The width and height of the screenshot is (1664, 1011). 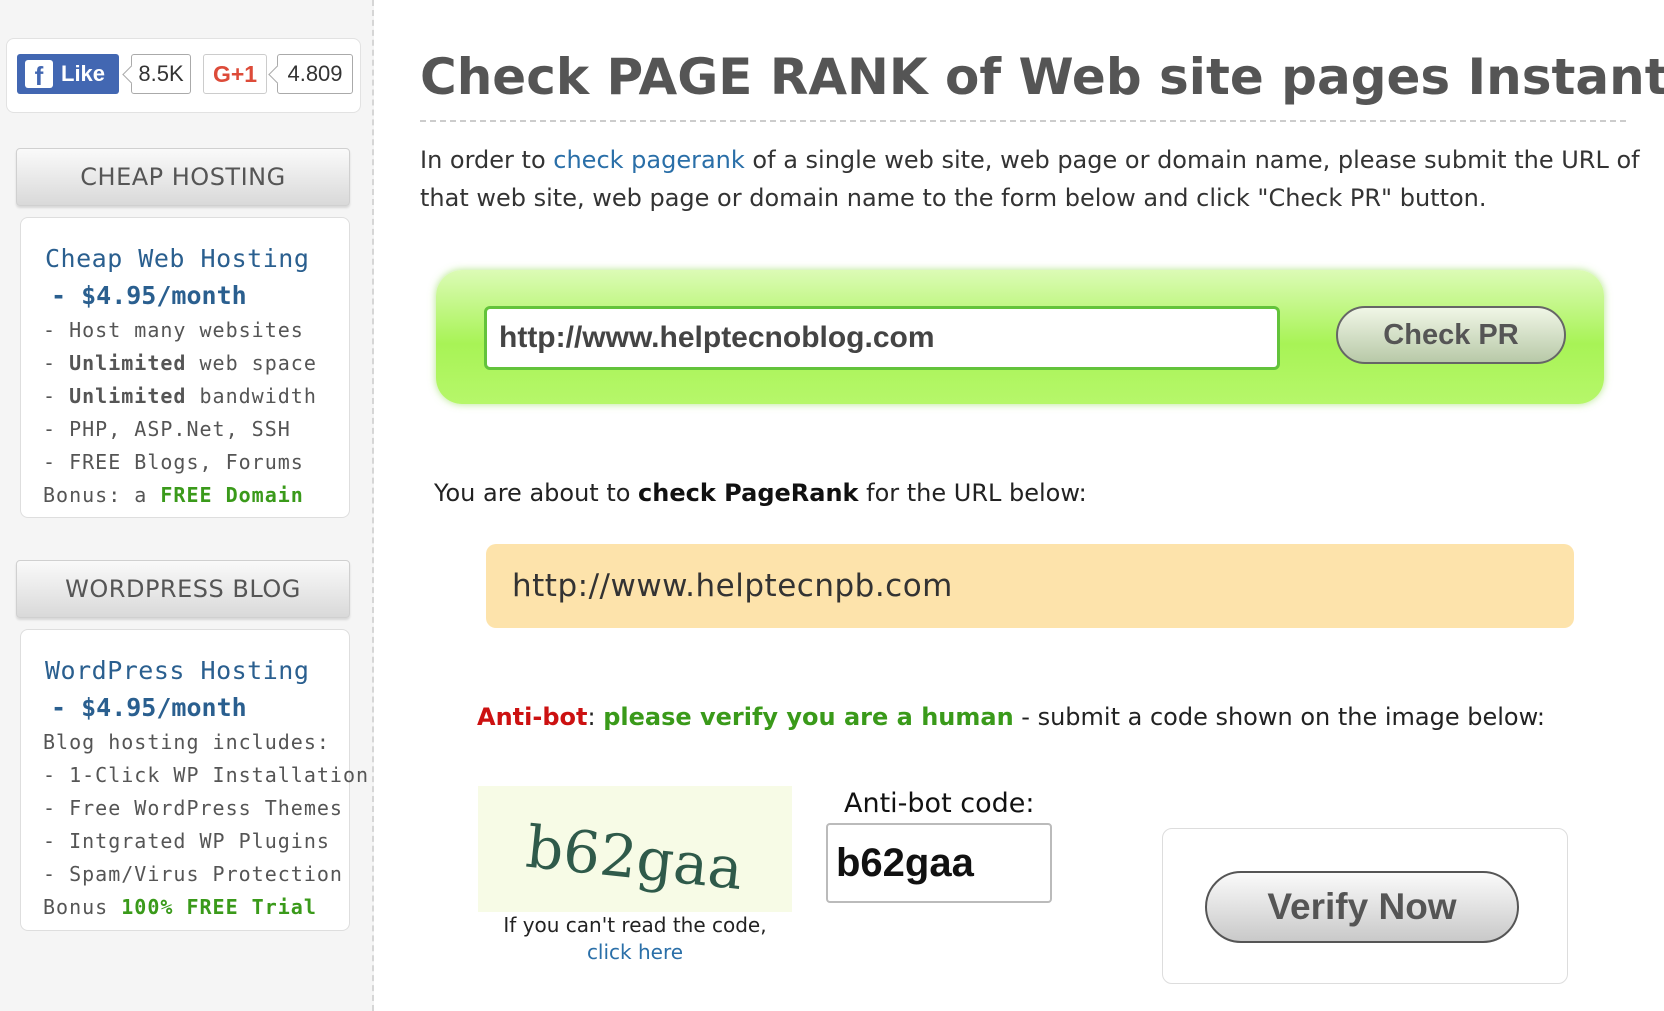 I want to click on verify-human-text: please verify you are a human, so click(x=808, y=717).